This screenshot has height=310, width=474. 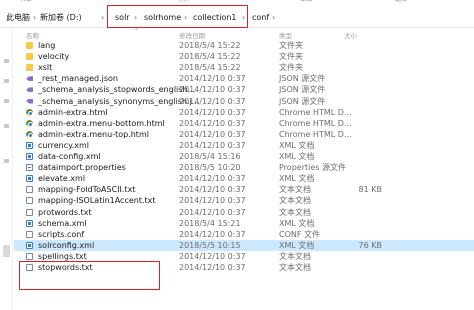 What do you see at coordinates (285, 35) in the screenshot?
I see `column-type: 类型` at bounding box center [285, 35].